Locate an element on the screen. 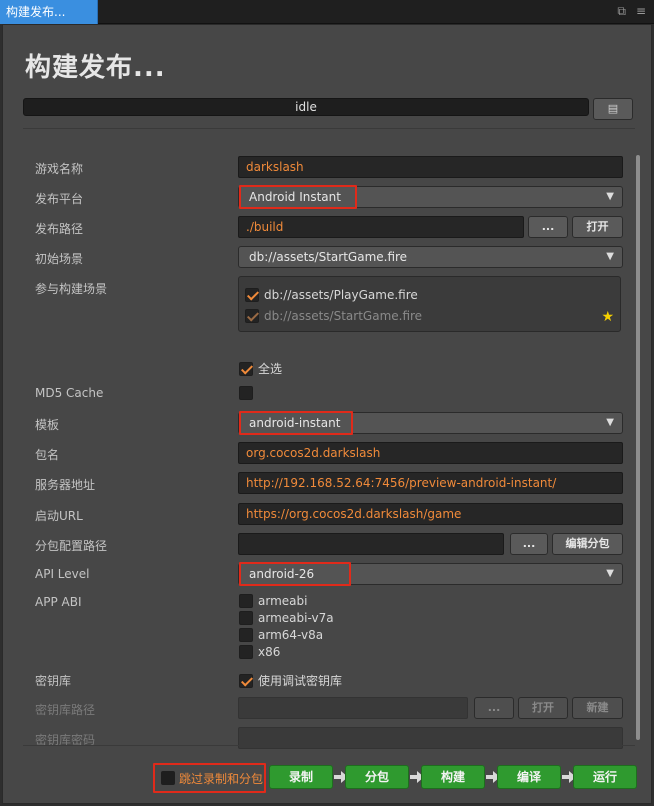 Image resolution: width=654 pixels, height=806 pixels. menu-icon: ≡ is located at coordinates (641, 11).